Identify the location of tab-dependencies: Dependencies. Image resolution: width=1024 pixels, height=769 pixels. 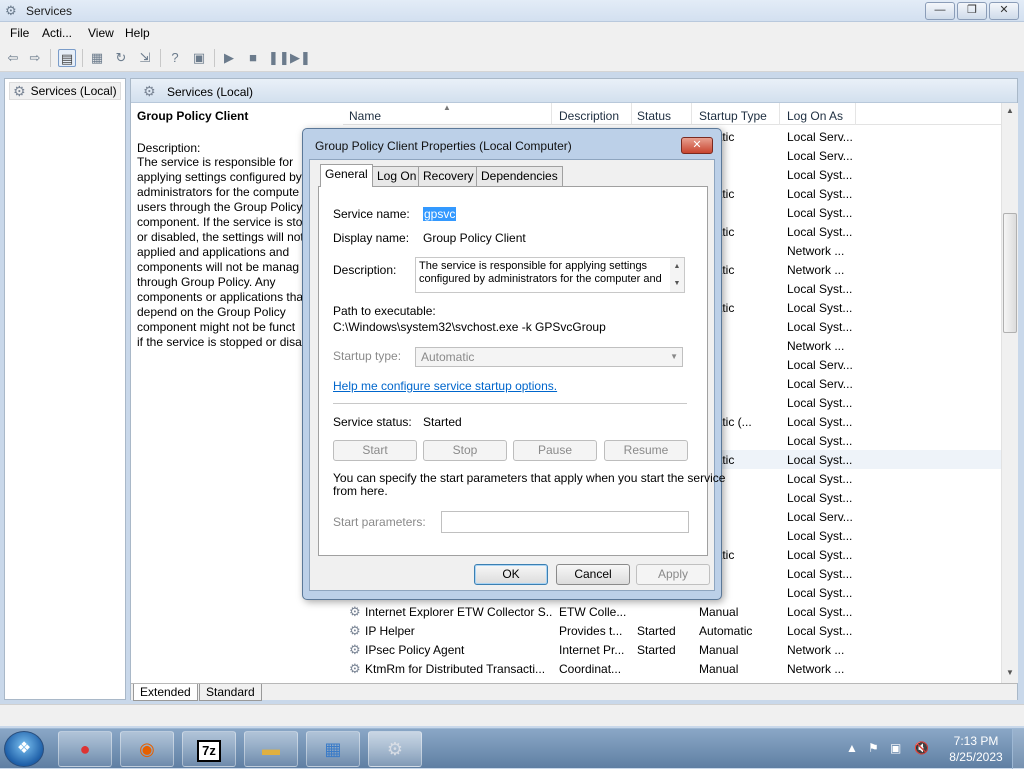
(519, 176).